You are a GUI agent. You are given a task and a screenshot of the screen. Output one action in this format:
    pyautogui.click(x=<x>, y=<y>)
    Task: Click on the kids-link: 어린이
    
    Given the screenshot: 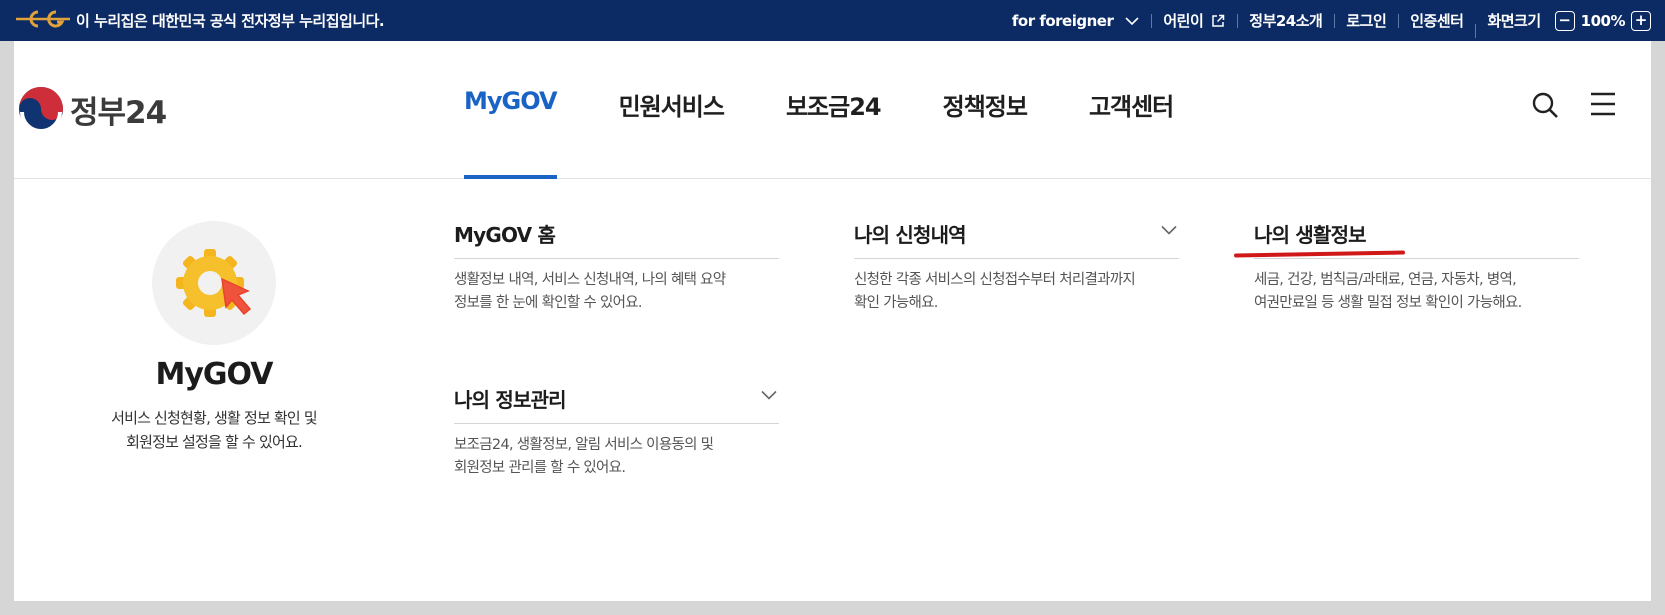 What is the action you would take?
    pyautogui.click(x=1194, y=21)
    